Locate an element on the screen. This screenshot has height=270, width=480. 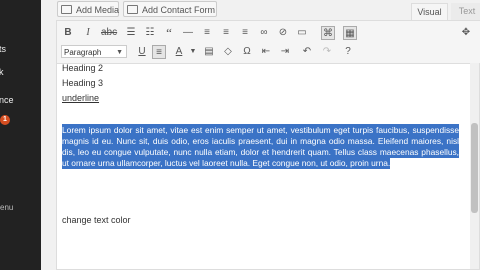
update-count-badge: 1 is located at coordinates (5, 120).